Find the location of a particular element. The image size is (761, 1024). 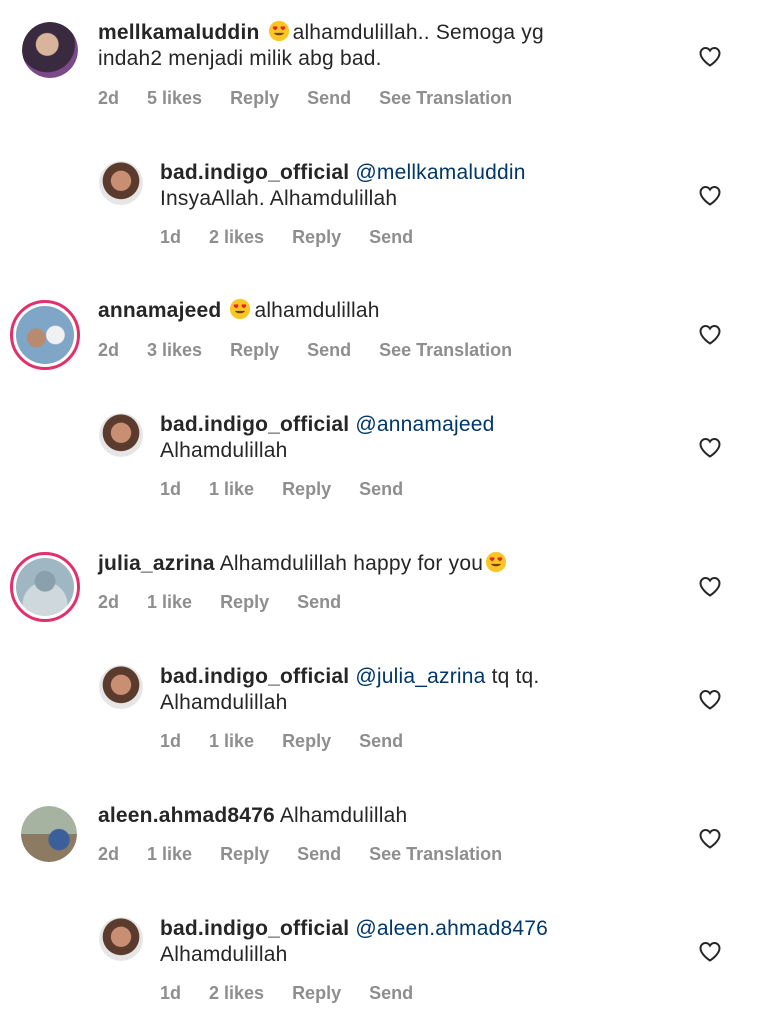

username: aleen.ahmad8476 is located at coordinates (186, 815).